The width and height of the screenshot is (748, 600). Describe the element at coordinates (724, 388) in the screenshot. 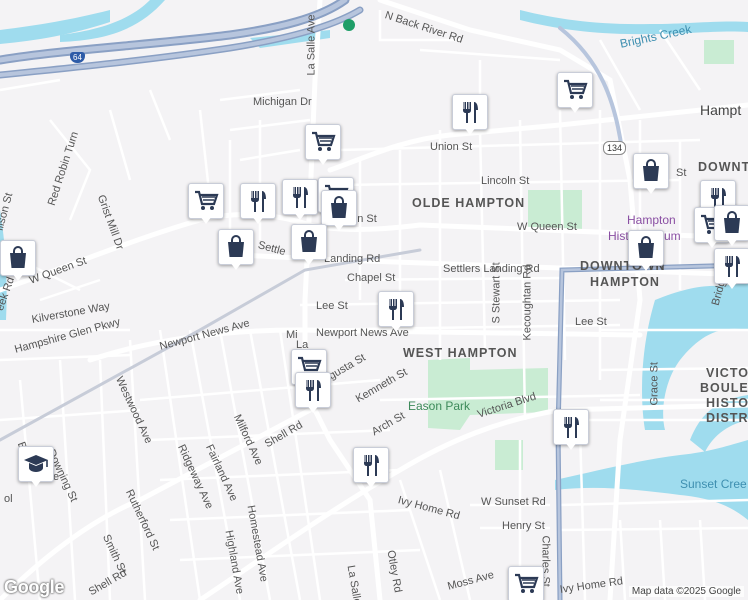

I see `district-bouleve: BOULEVE` at that location.